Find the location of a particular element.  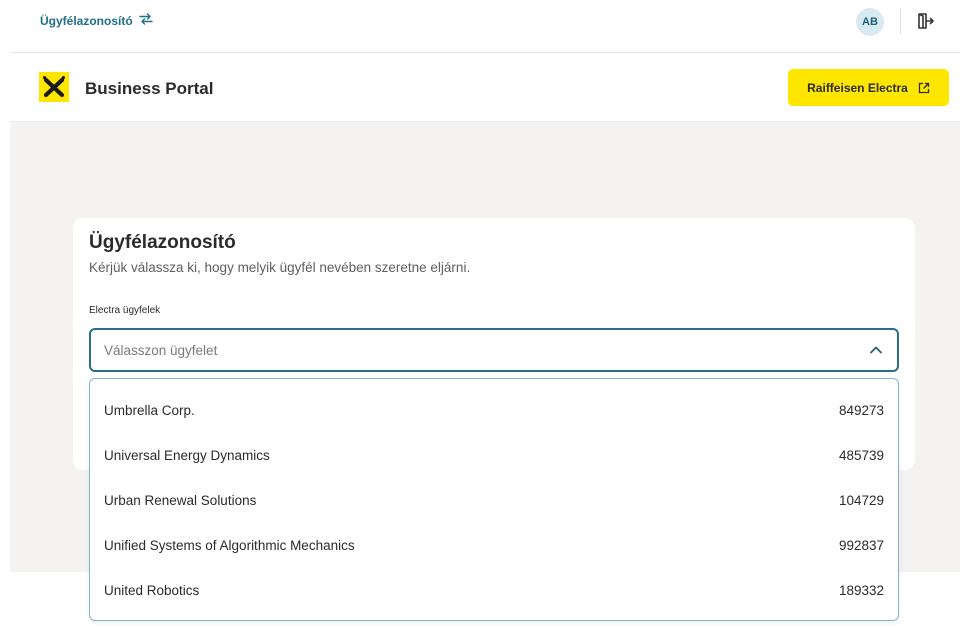

logout-button is located at coordinates (925, 21).